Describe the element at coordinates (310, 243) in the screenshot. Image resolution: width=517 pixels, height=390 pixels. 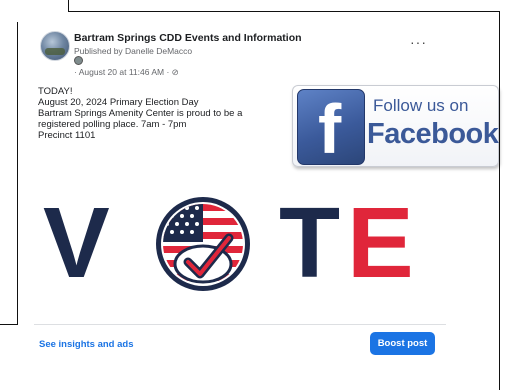
I see `vote-letter-t: T` at that location.